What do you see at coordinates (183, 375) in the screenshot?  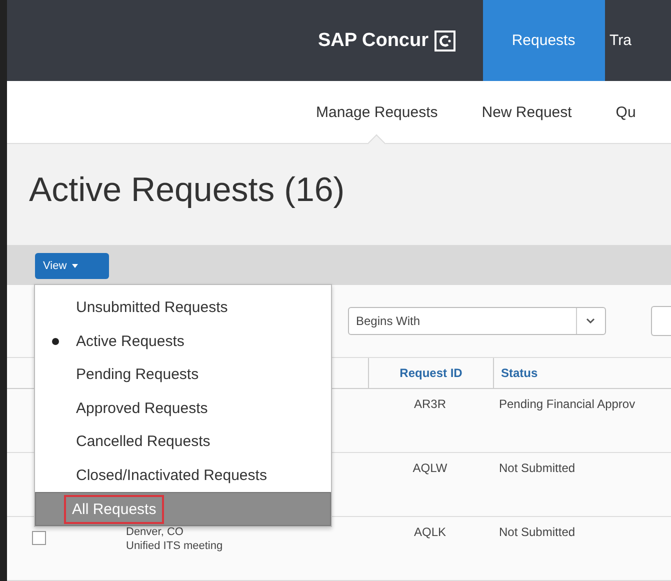 I see `menu-item: Pending Requests` at bounding box center [183, 375].